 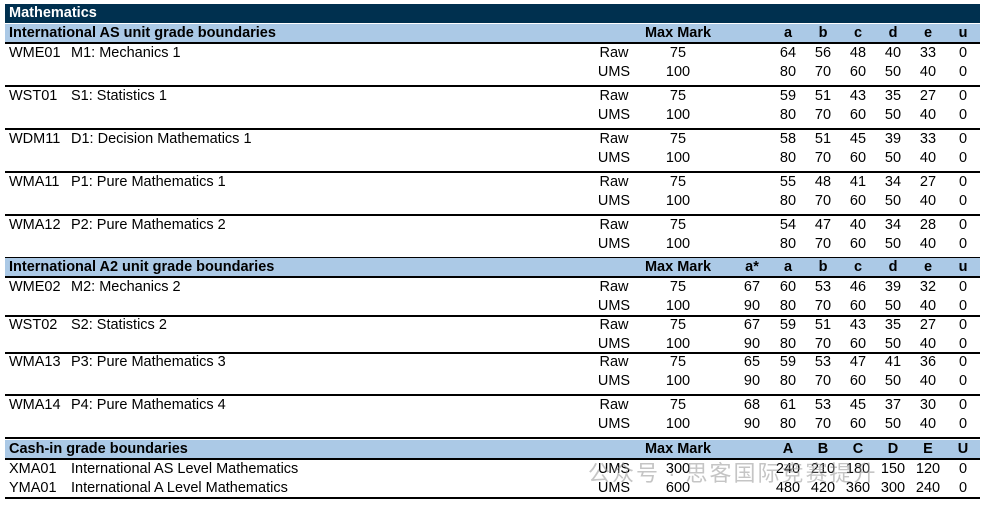 What do you see at coordinates (733, 473) in the screenshot?
I see `watermark: 公众号 · 思客国际竞赛提升` at bounding box center [733, 473].